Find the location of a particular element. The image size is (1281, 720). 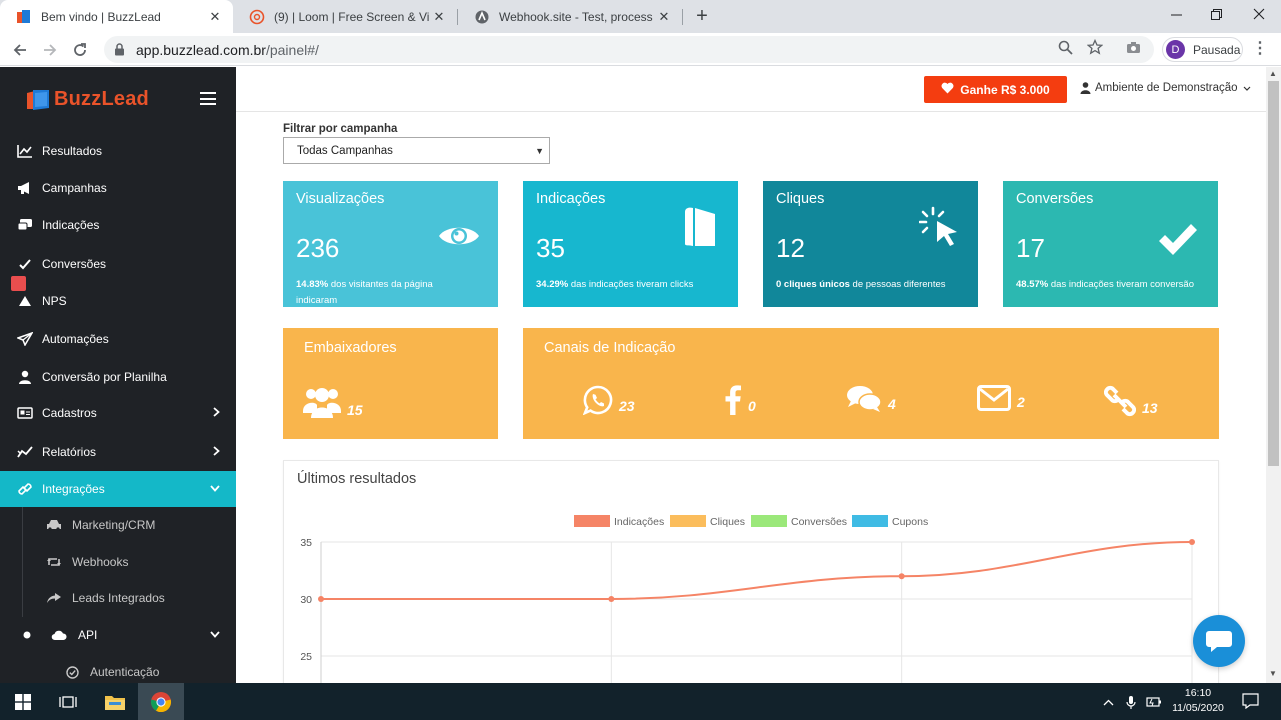

channel-link: 13 is located at coordinates (1131, 401).